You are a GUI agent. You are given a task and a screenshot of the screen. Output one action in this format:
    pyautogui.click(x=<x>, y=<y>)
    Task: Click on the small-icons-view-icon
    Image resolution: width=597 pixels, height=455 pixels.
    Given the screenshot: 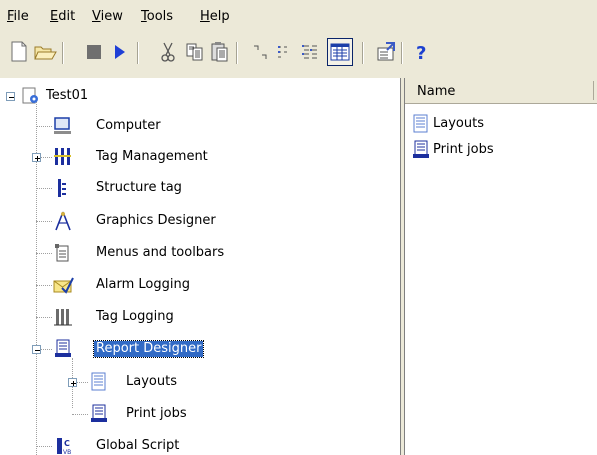 What is the action you would take?
    pyautogui.click(x=282, y=52)
    